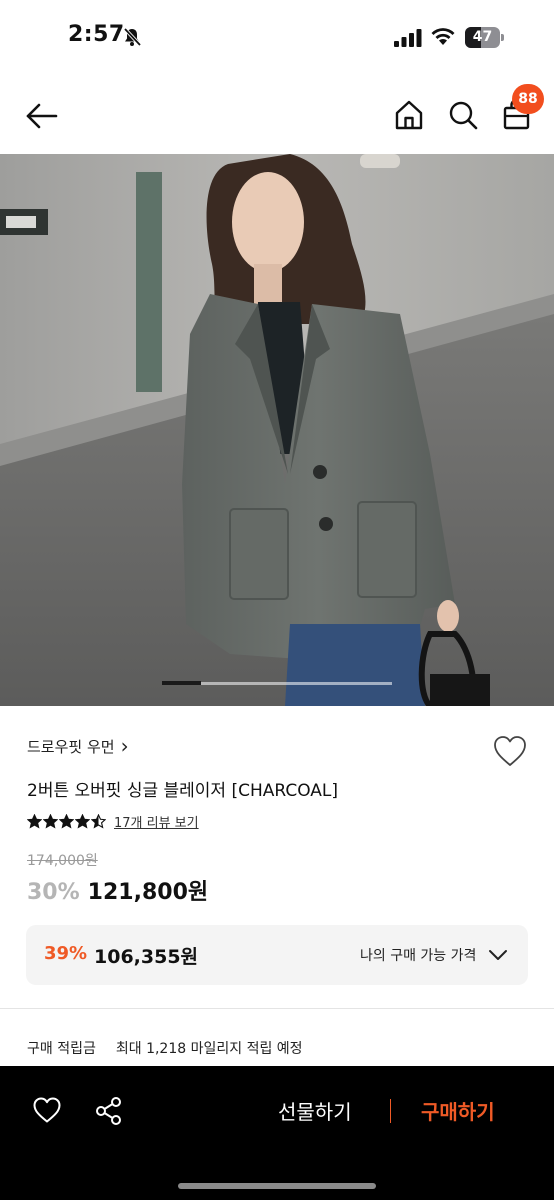  I want to click on member-price: 106,355원, so click(146, 957).